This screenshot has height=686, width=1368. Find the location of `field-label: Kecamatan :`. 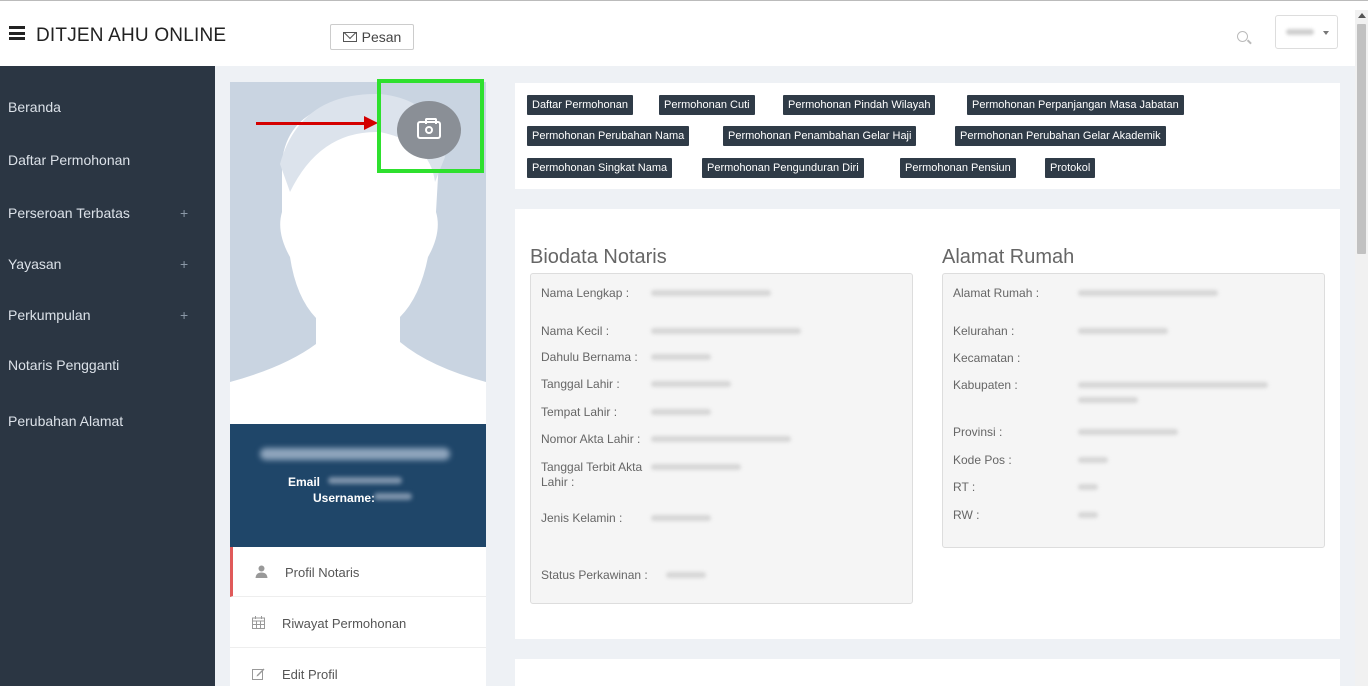

field-label: Kecamatan : is located at coordinates (987, 358).